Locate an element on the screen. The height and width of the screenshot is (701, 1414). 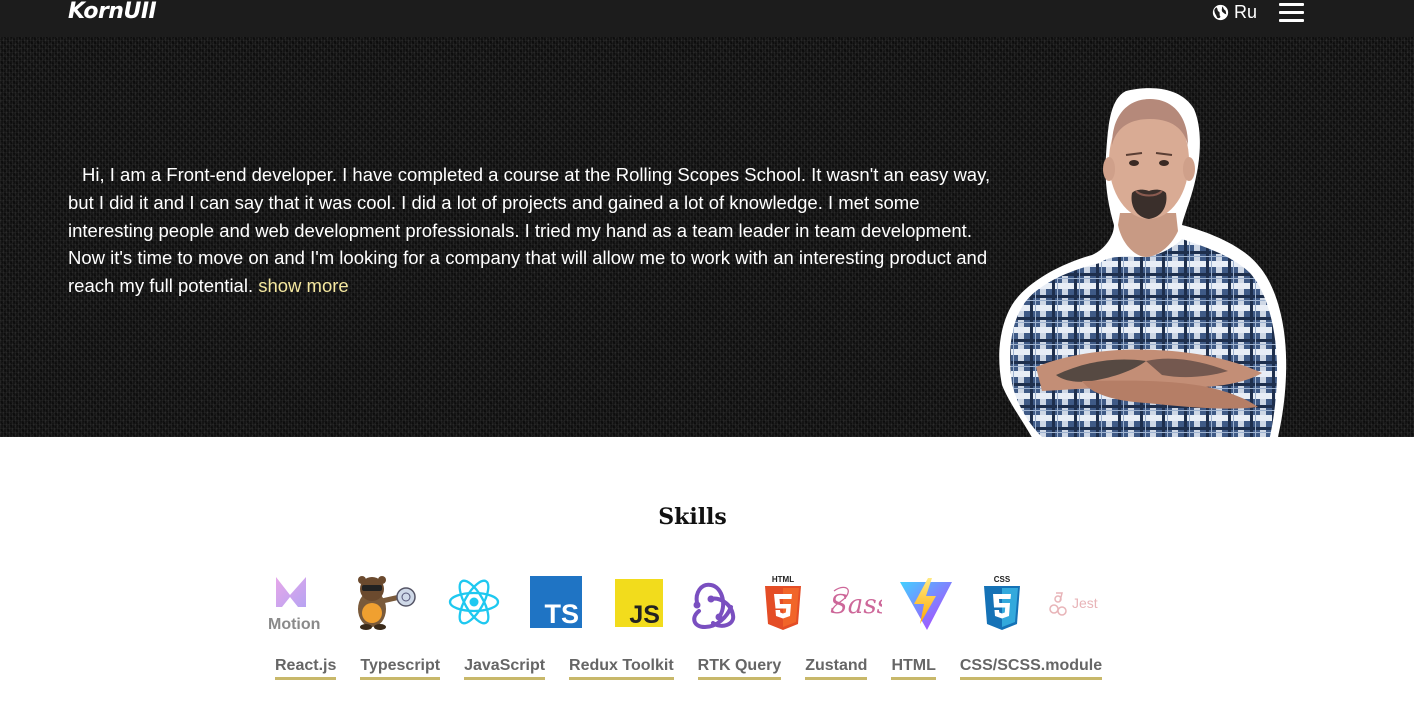
javascript-icon: JS is located at coordinates (639, 603).